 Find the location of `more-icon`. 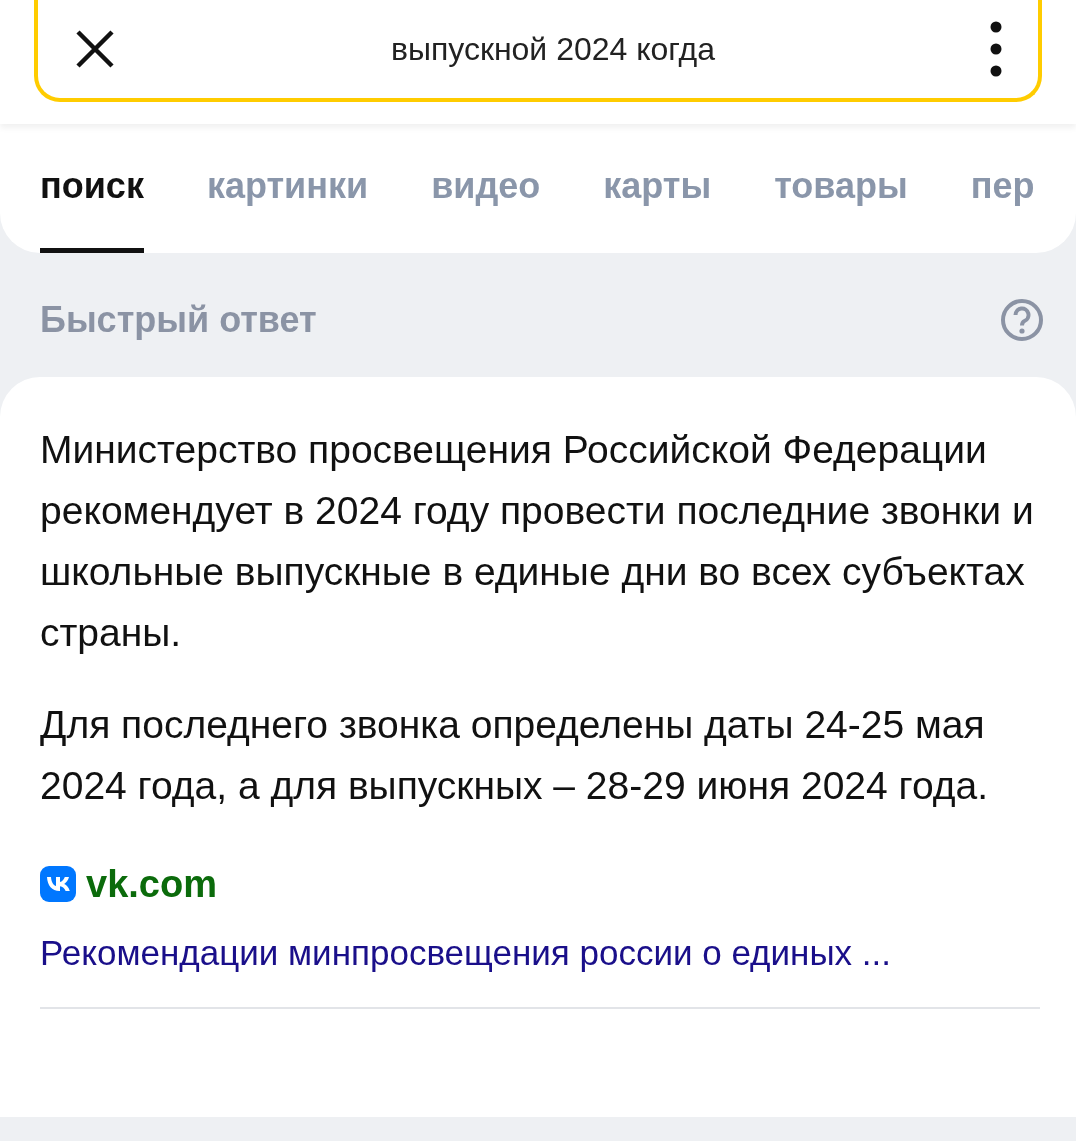

more-icon is located at coordinates (996, 49).